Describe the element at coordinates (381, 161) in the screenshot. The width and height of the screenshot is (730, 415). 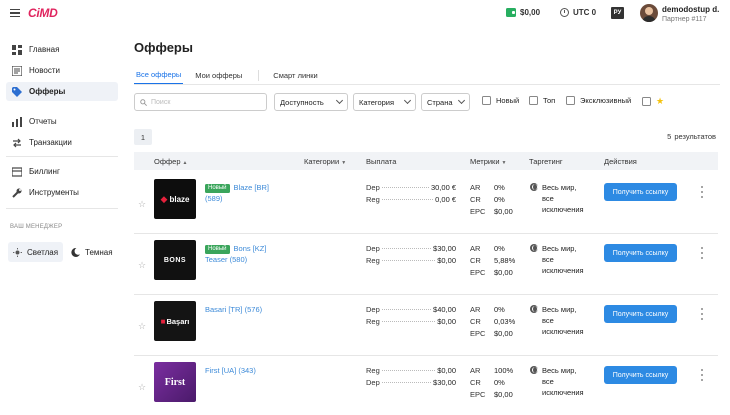
I see `column-payout: Выплата` at that location.